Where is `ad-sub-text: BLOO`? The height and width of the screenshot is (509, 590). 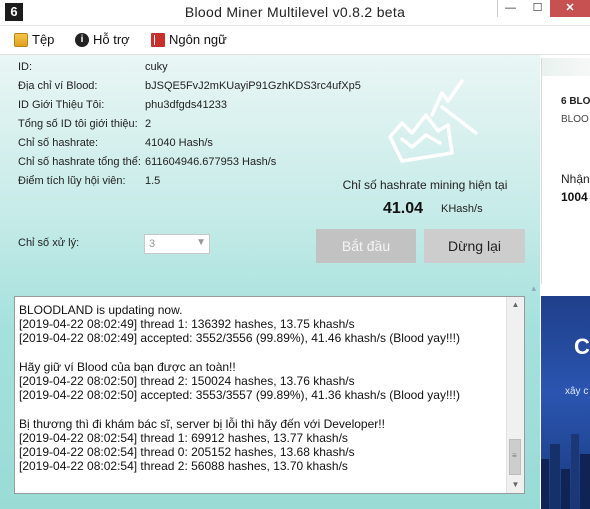
ad-sub-text: BLOO is located at coordinates (575, 119).